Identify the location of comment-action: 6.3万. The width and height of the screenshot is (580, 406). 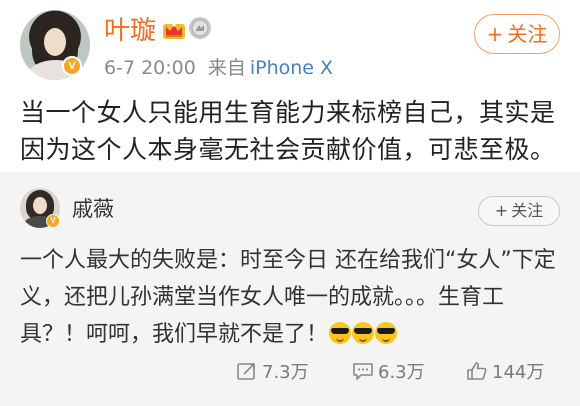
(388, 371).